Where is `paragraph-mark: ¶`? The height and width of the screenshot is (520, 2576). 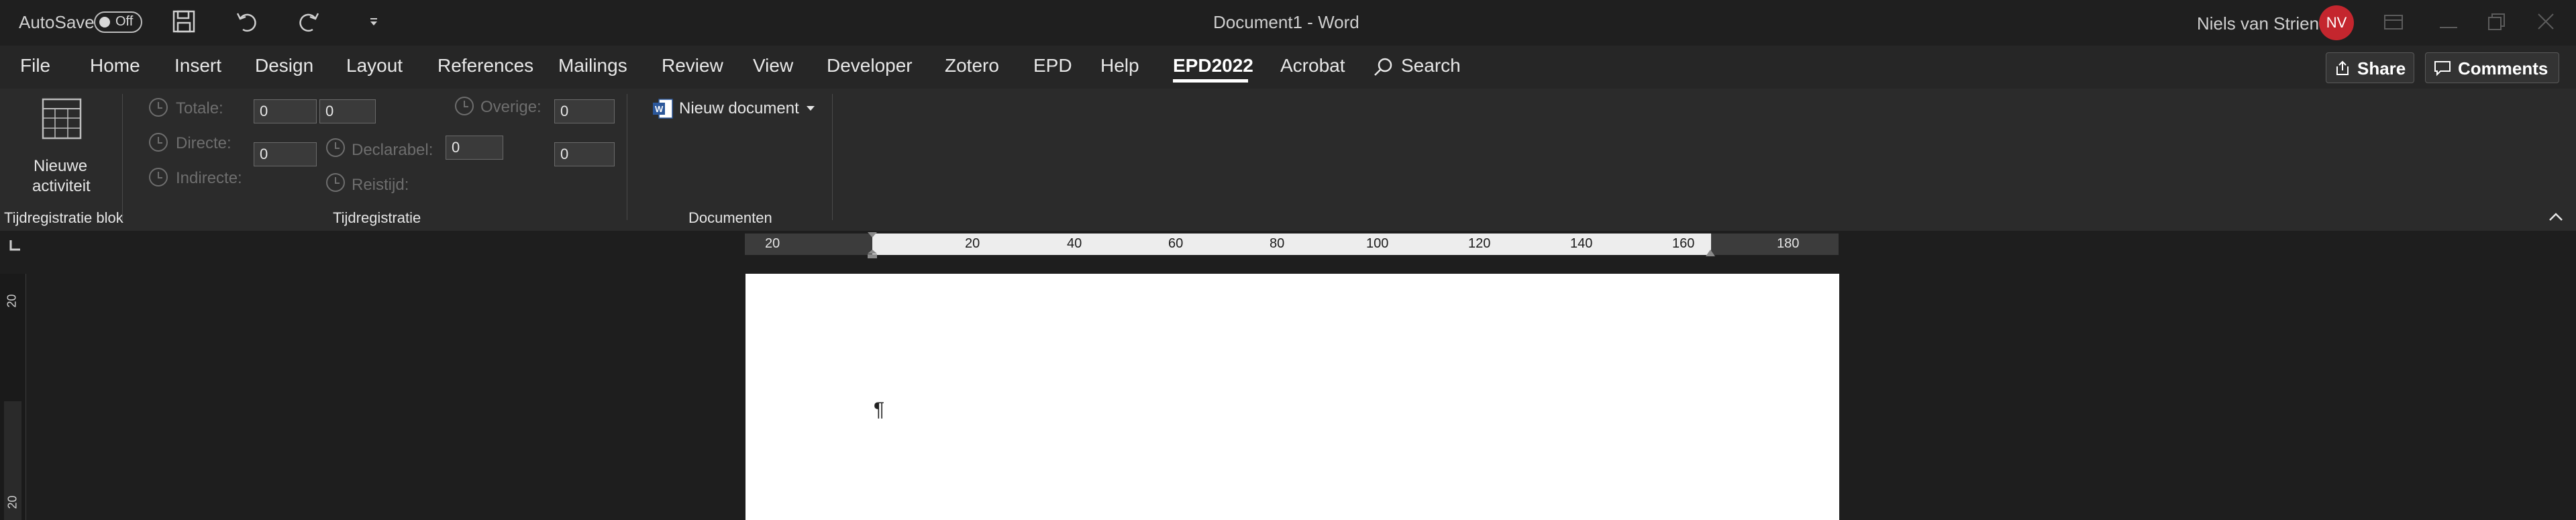
paragraph-mark: ¶ is located at coordinates (879, 410).